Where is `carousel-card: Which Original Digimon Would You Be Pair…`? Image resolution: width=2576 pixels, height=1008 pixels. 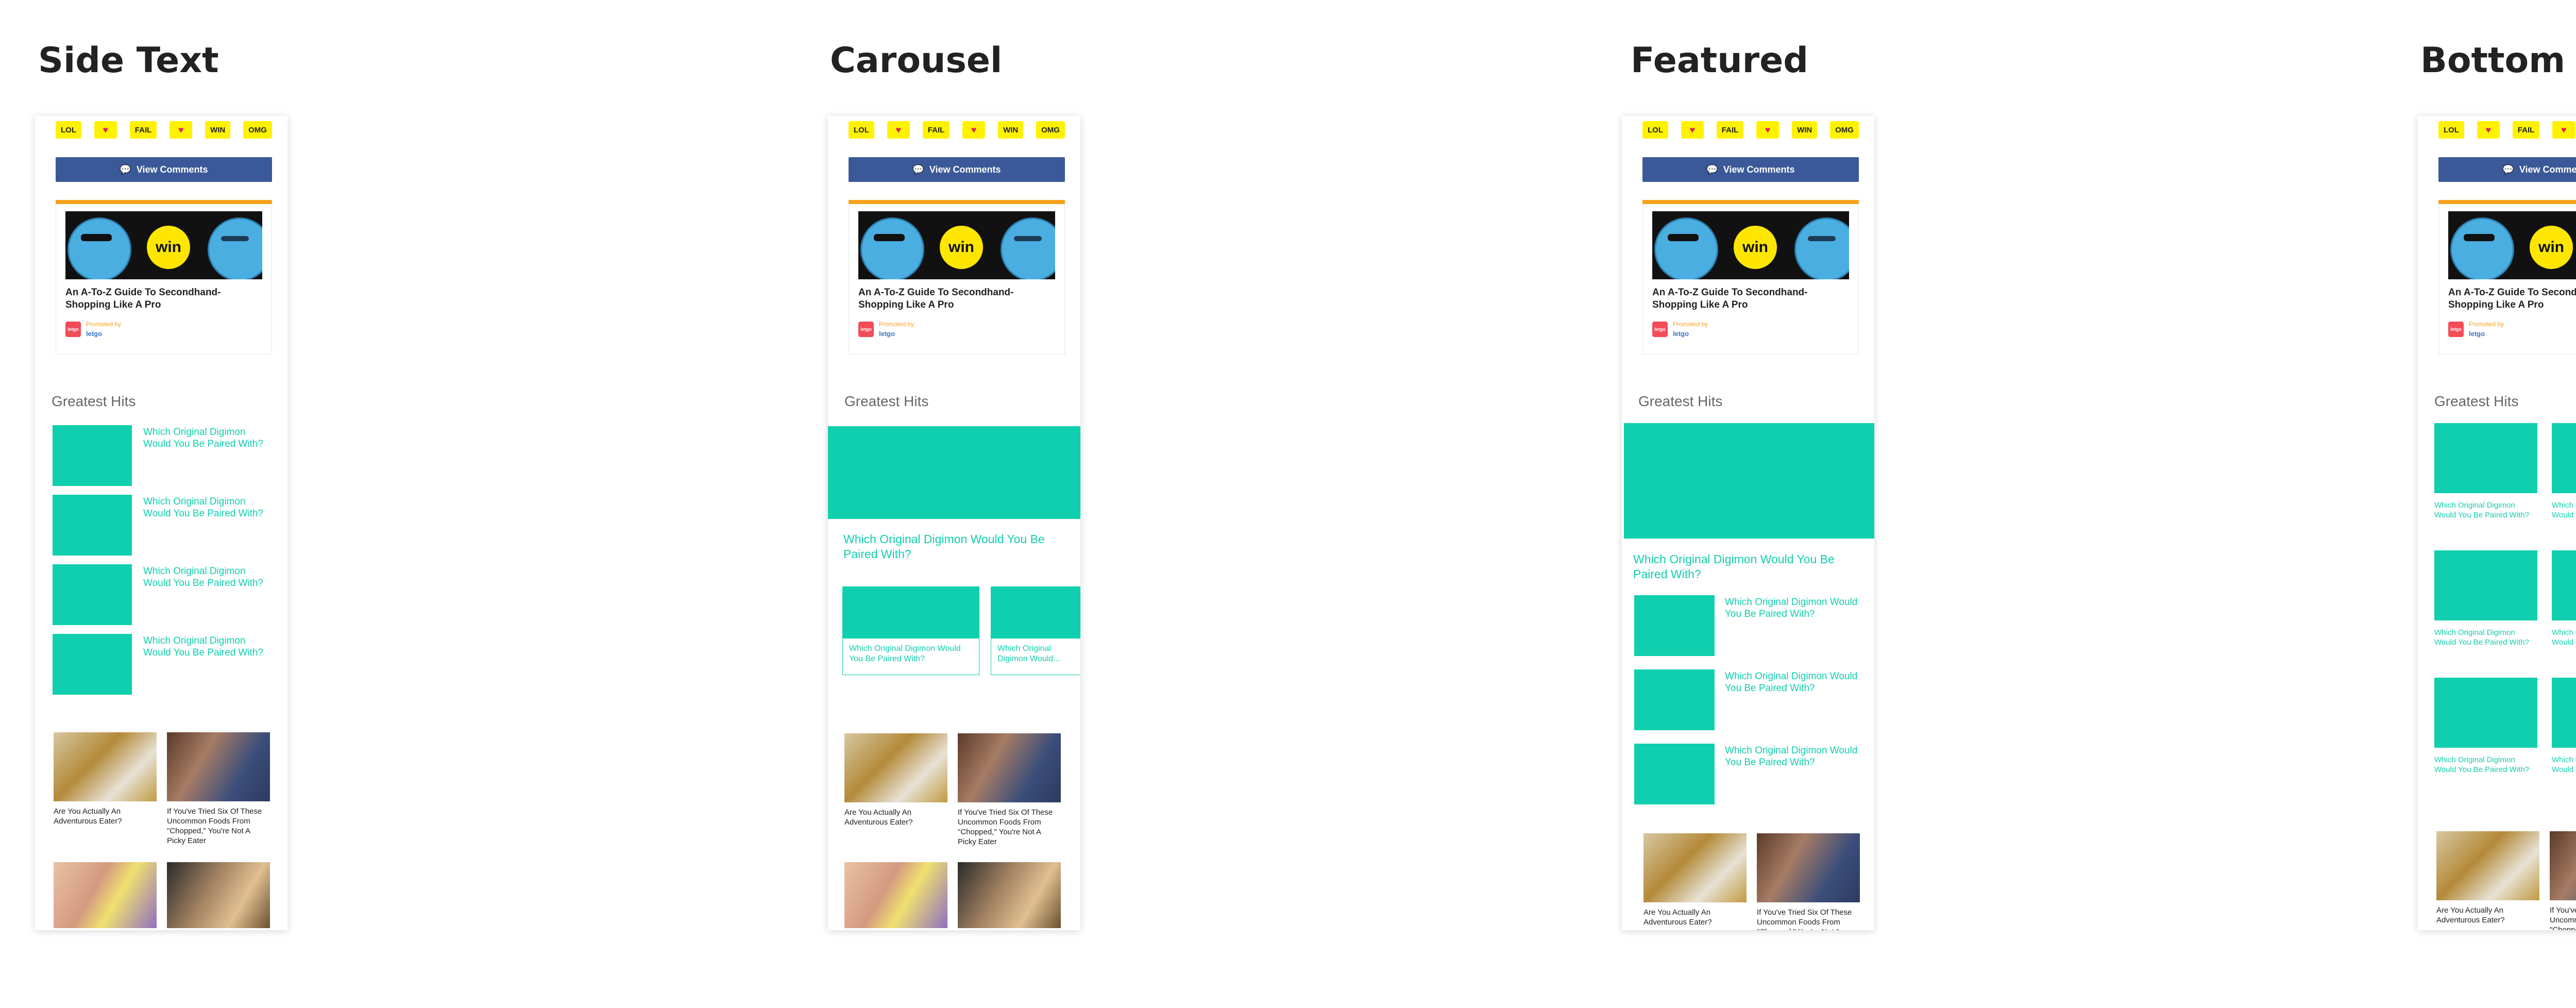
carousel-card: Which Original Digimon Would You Be Pair… is located at coordinates (910, 630).